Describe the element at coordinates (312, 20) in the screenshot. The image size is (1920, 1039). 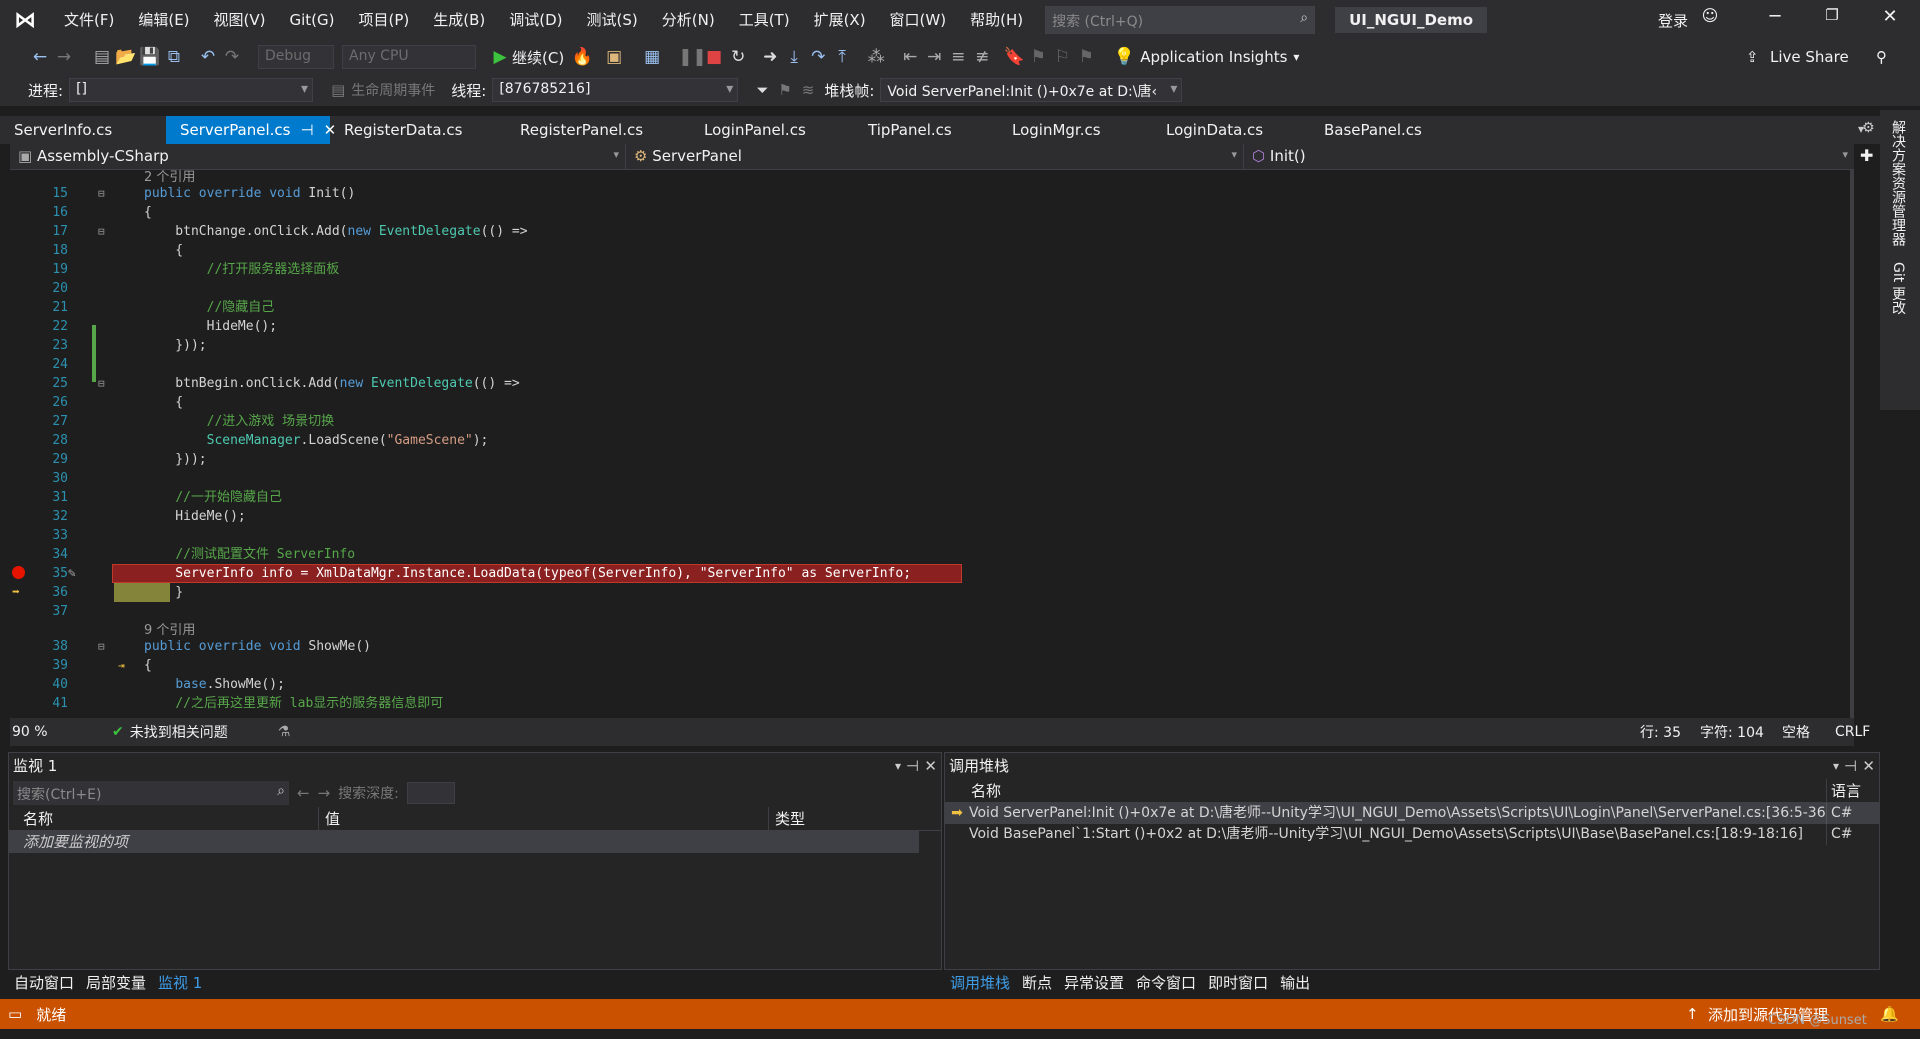
I see `menu-git: Git(G)` at that location.